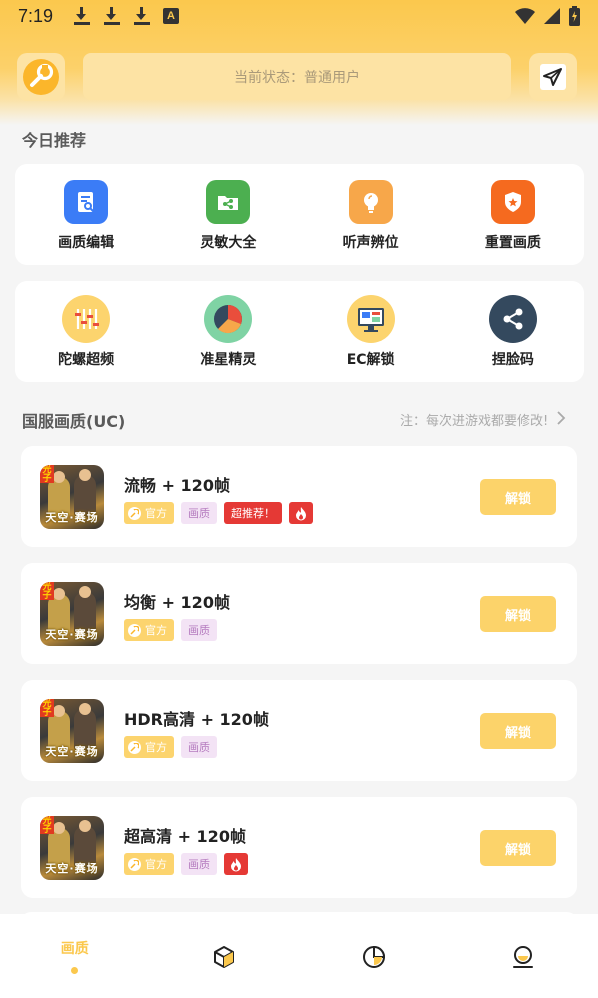 Image resolution: width=598 pixels, height=998 pixels. I want to click on list-item: 光子 天空·赛场 均衡 + 120帧 官方 画质 解锁, so click(299, 613).